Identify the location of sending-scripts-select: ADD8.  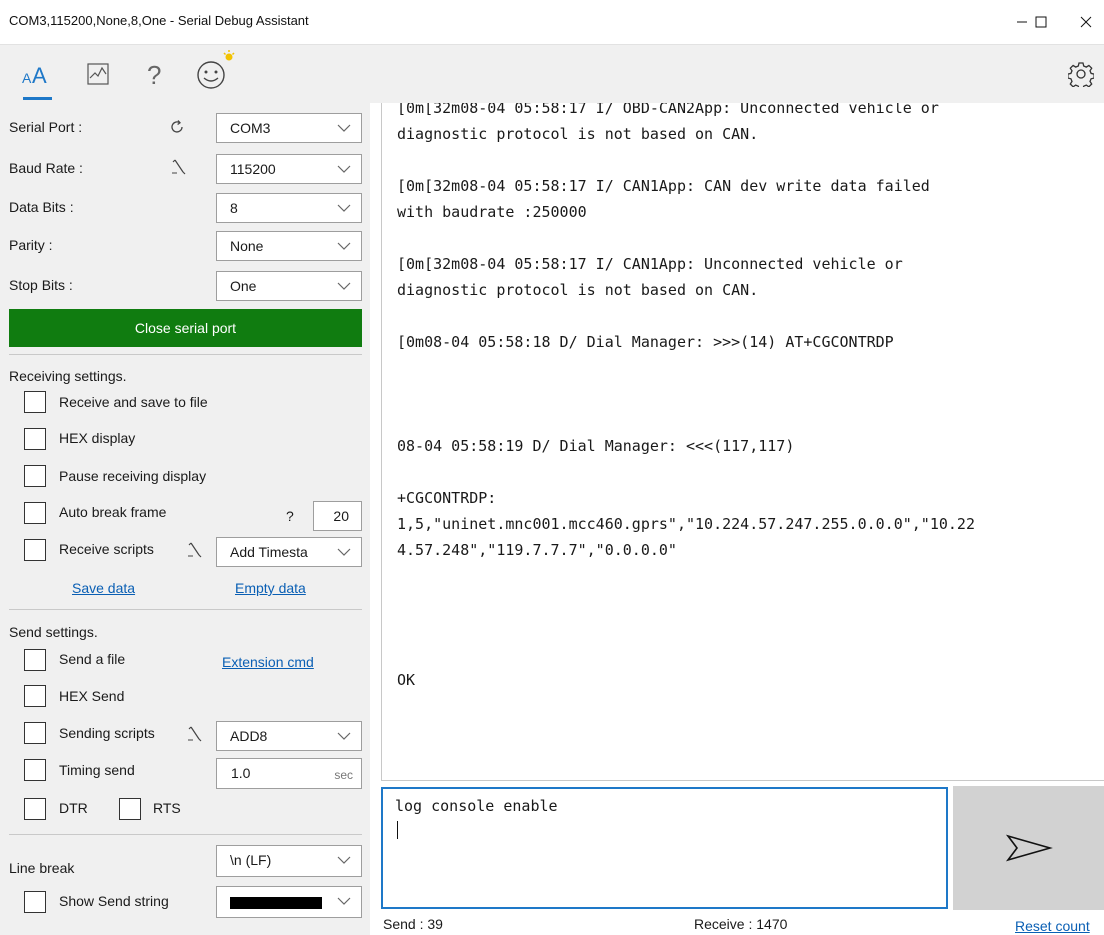
(289, 736).